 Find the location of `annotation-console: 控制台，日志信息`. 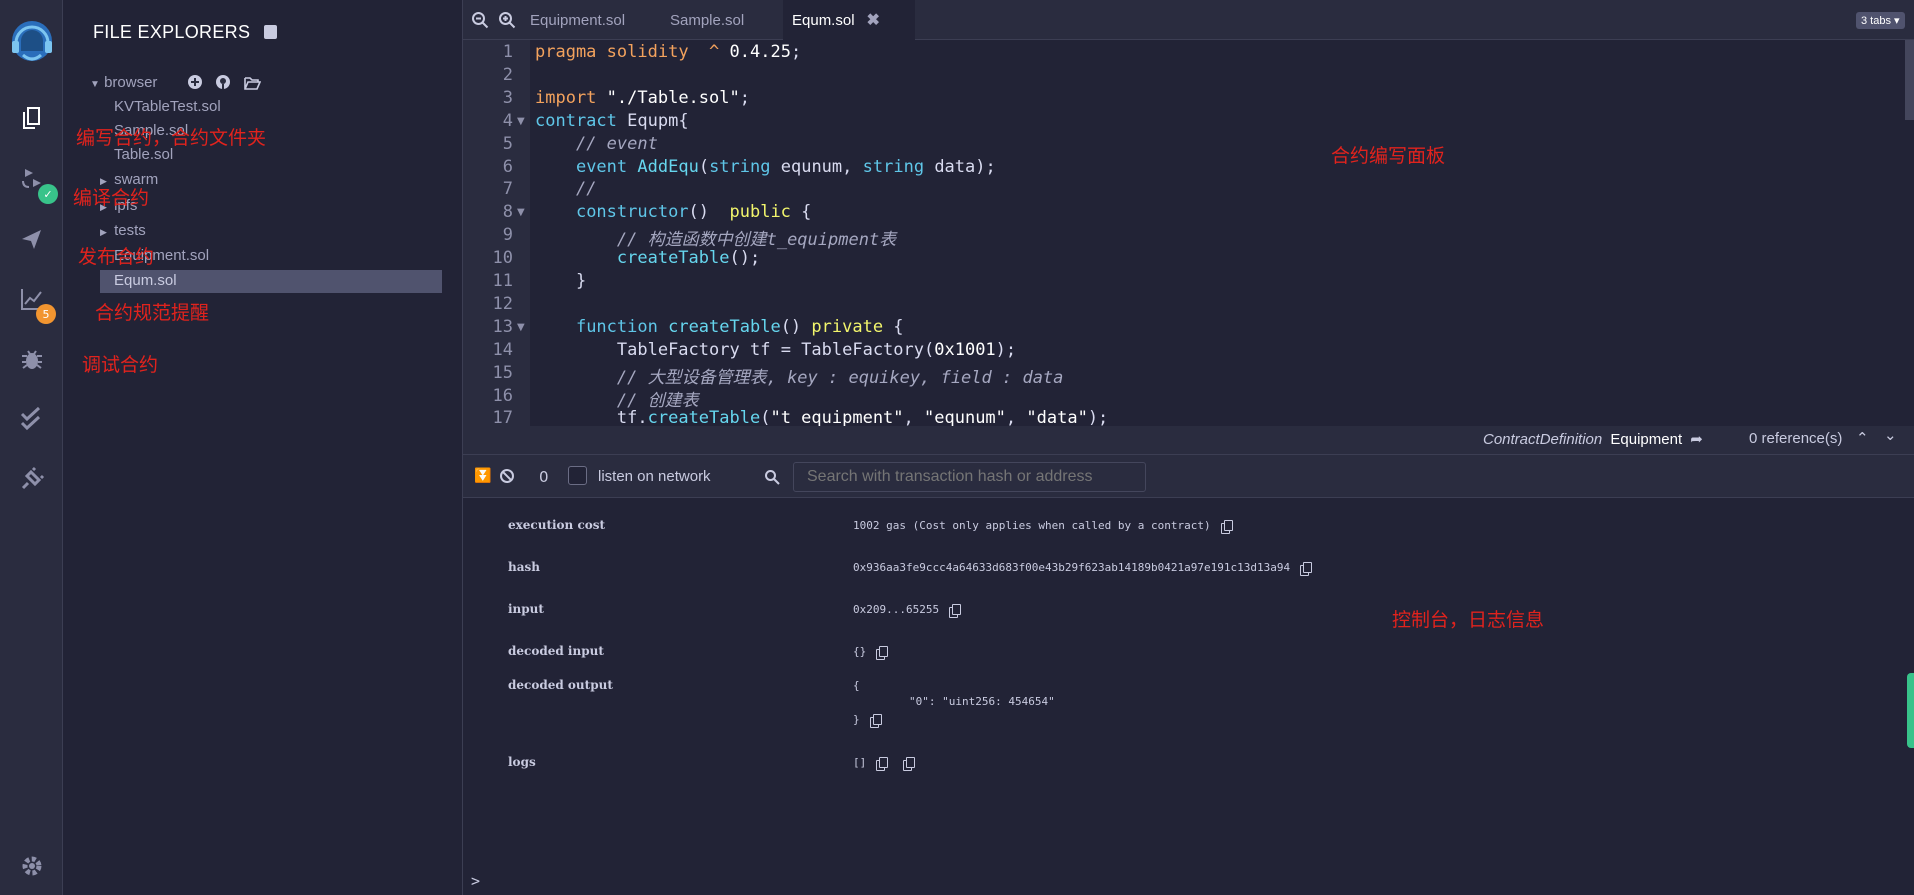

annotation-console: 控制台，日志信息 is located at coordinates (1468, 620).